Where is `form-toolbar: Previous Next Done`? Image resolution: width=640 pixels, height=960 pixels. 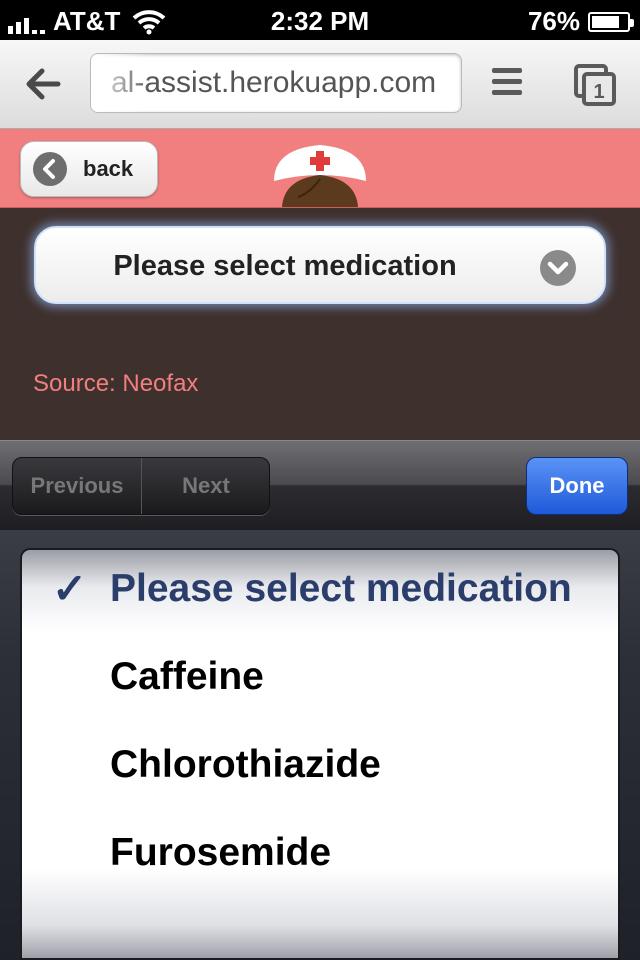
form-toolbar: Previous Next Done is located at coordinates (320, 485).